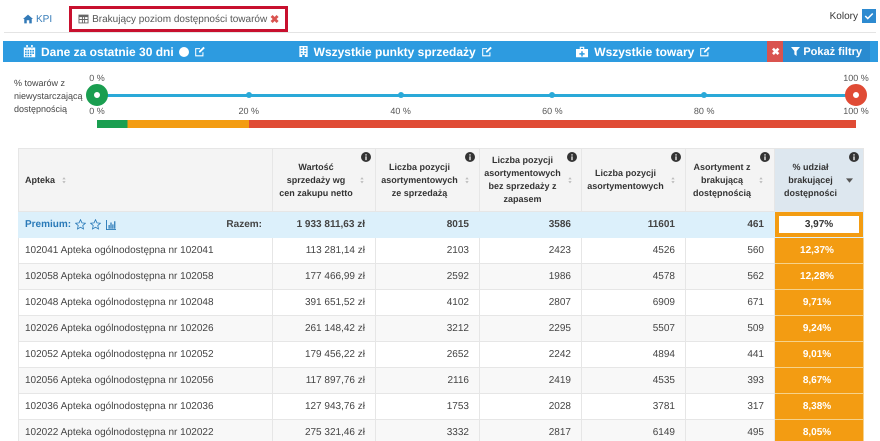 Image resolution: width=880 pixels, height=441 pixels. What do you see at coordinates (531, 381) in the screenshot?
I see `table-cell: 2419` at bounding box center [531, 381].